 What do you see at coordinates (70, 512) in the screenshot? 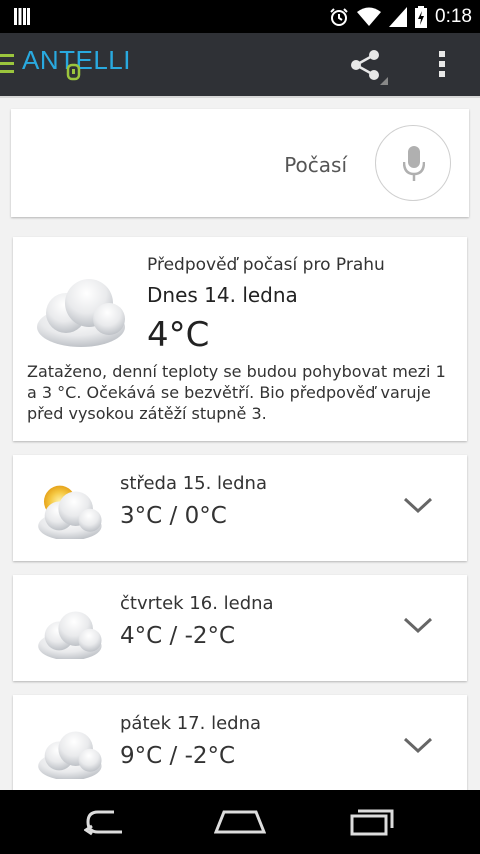
I see `partly-sunny-cloud-icon` at bounding box center [70, 512].